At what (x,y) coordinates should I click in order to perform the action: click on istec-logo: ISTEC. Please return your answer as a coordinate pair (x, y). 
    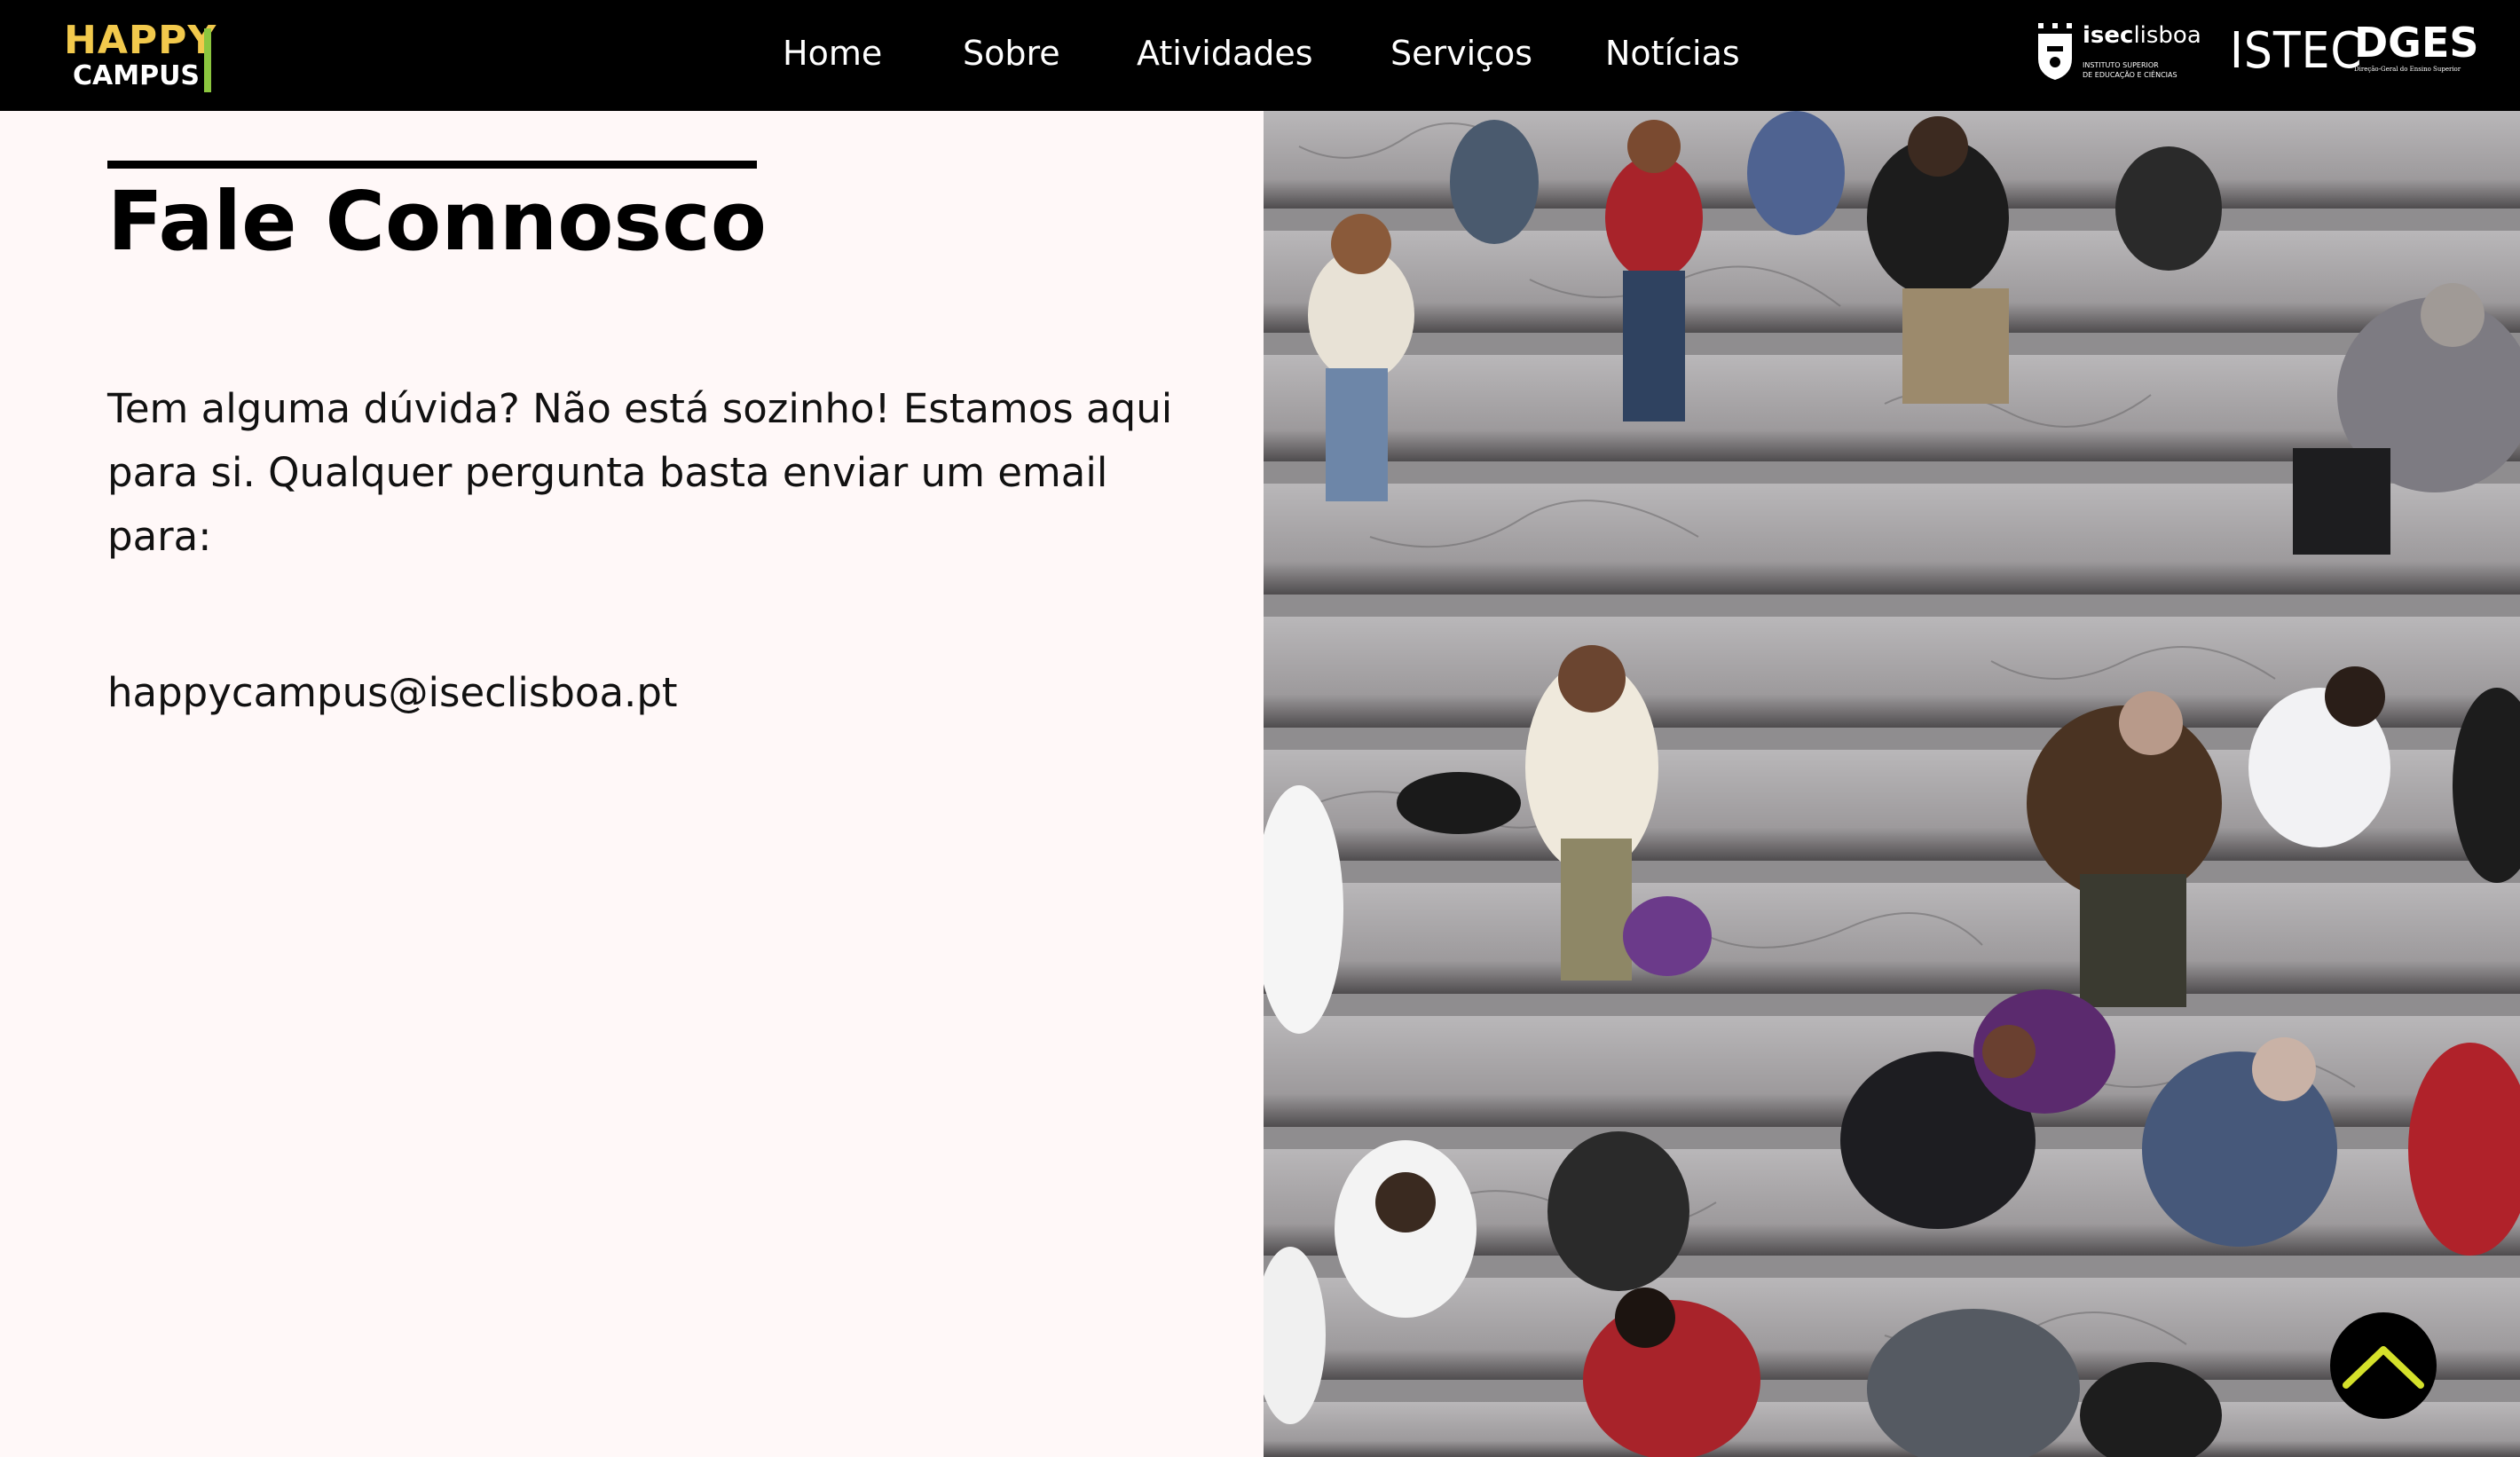
    Looking at the image, I should click on (2296, 55).